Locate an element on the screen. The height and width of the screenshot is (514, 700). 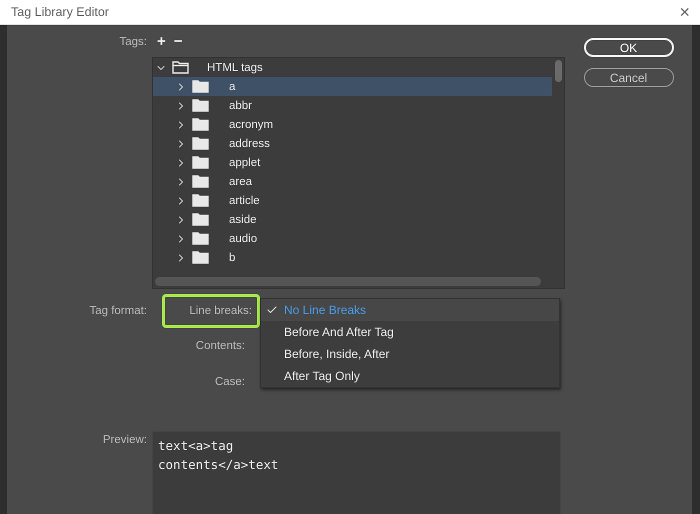
field-label: Case: is located at coordinates (230, 382).